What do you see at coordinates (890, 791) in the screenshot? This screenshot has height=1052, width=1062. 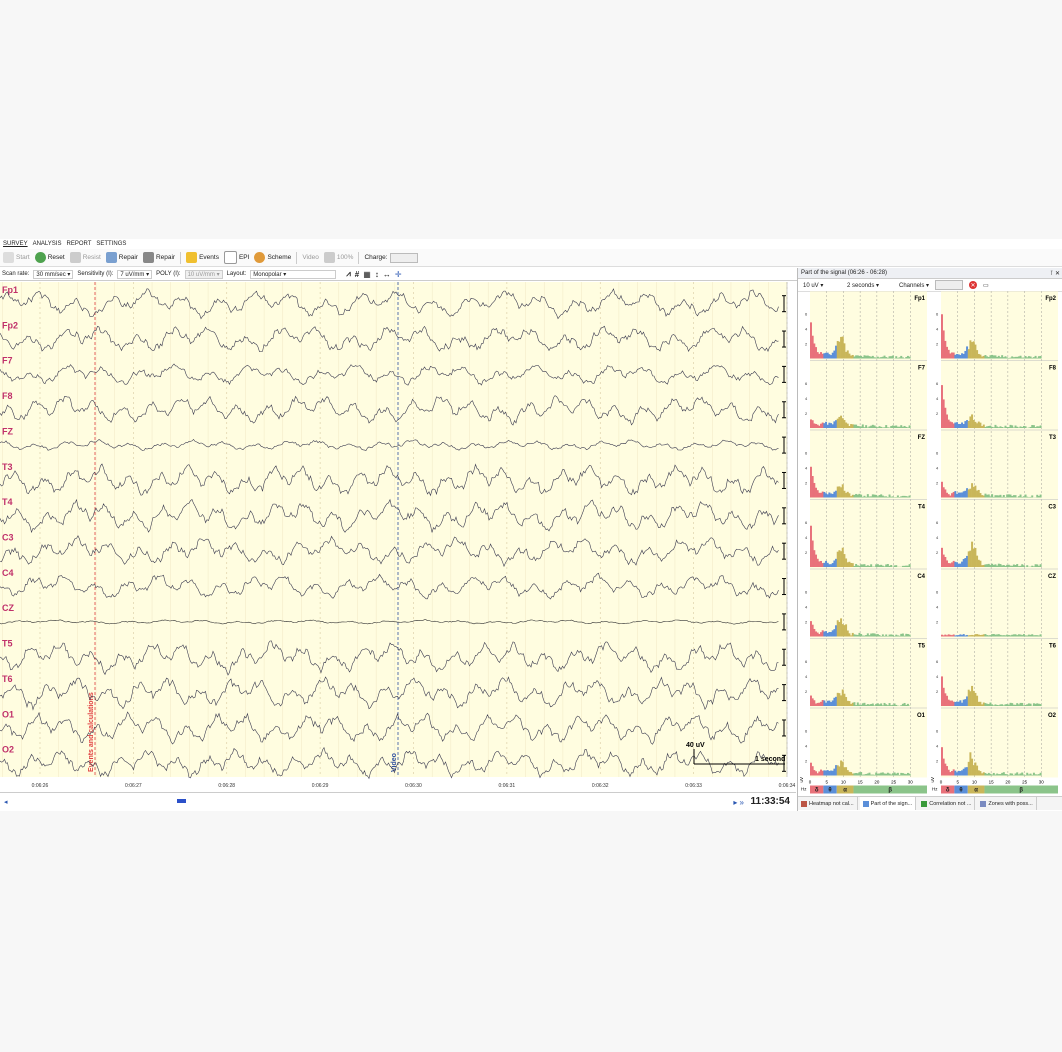 I see `band-legend-label: β` at bounding box center [890, 791].